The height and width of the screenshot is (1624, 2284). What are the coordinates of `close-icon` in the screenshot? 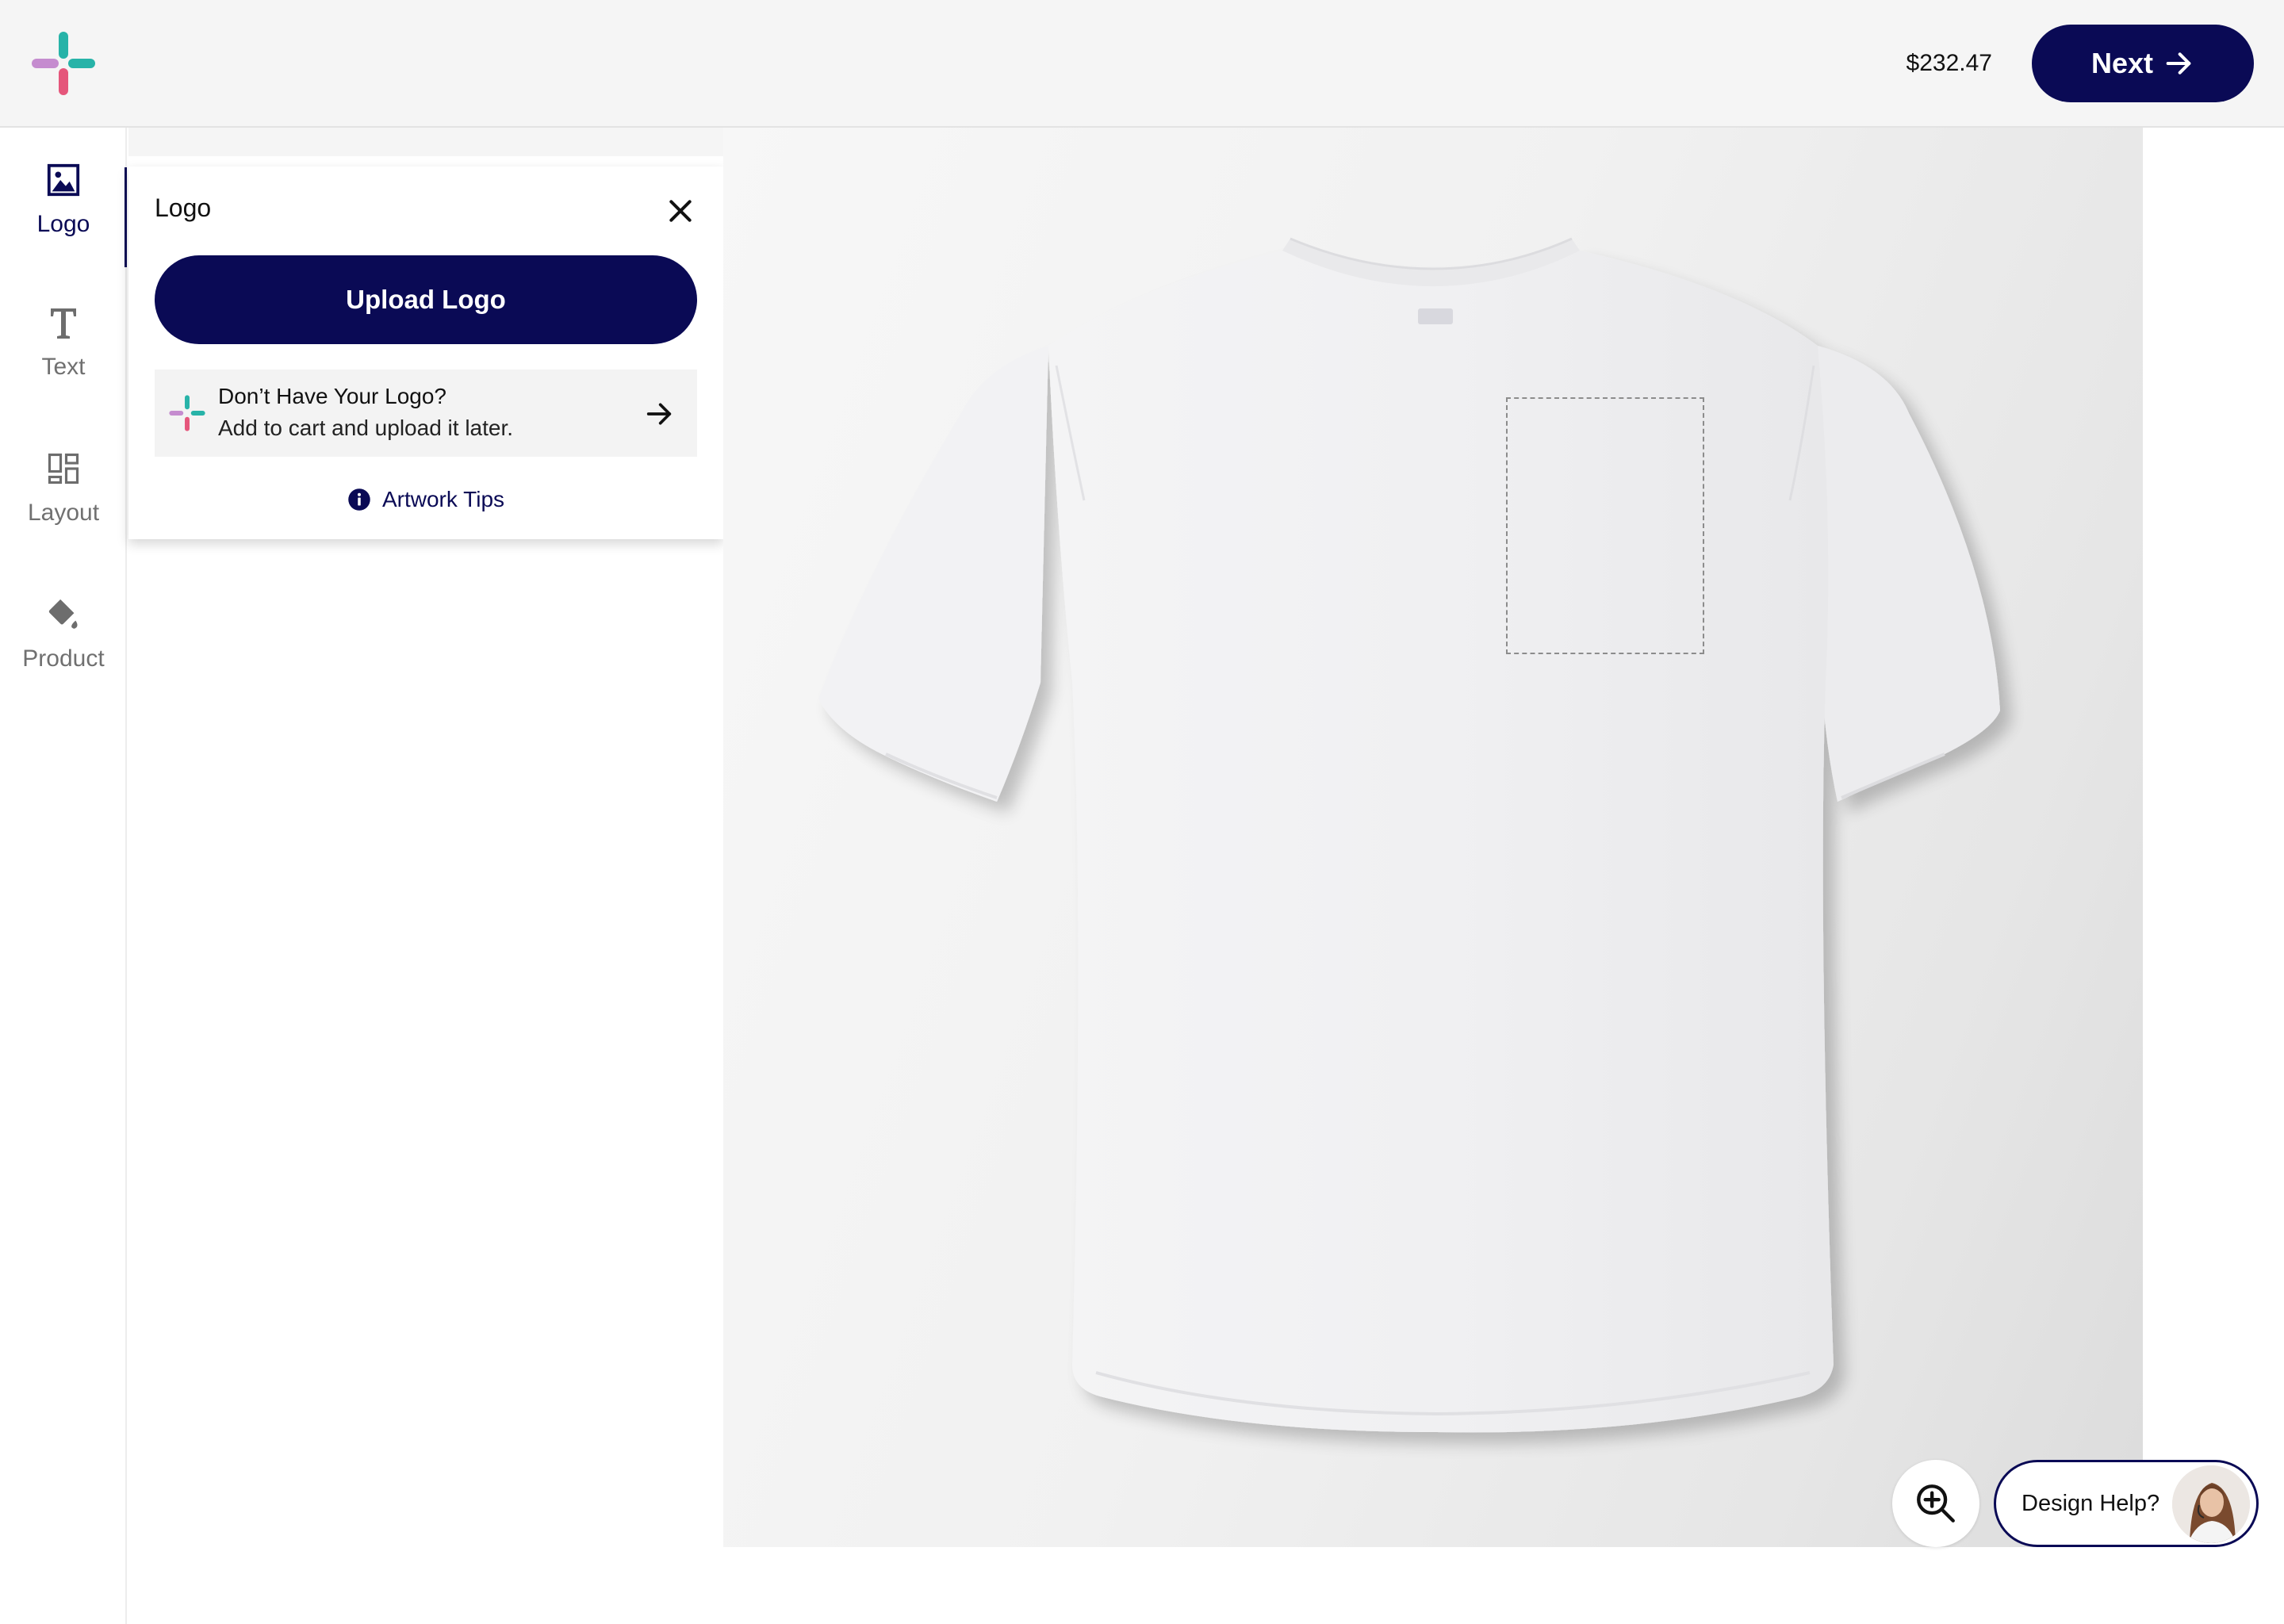 It's located at (680, 211).